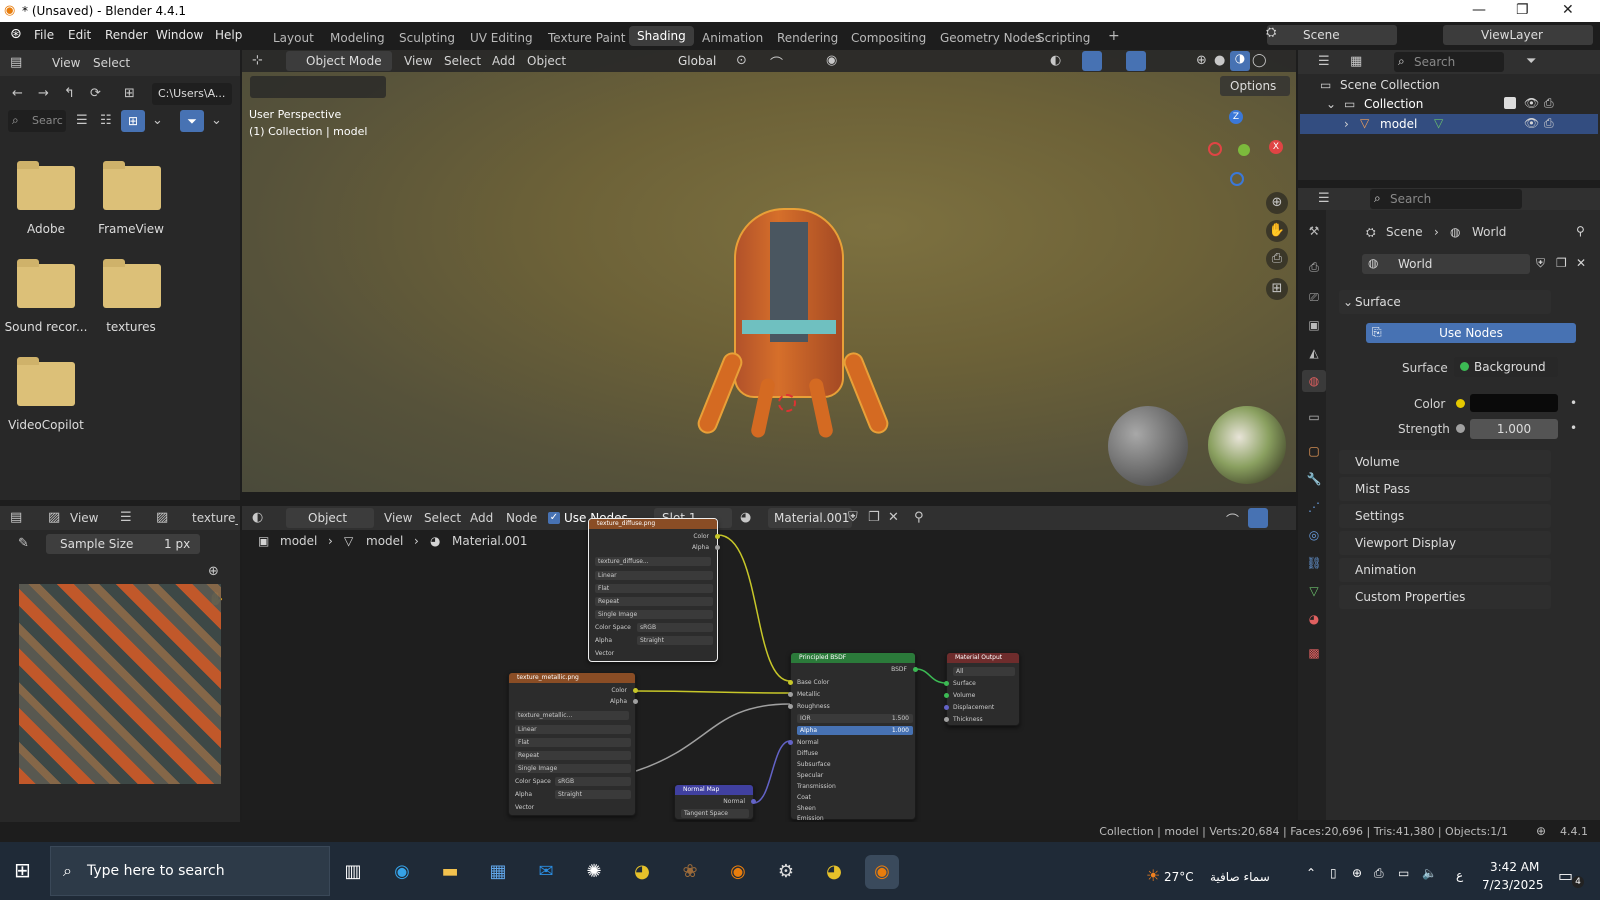  Describe the element at coordinates (814, 764) in the screenshot. I see `panel-subsurface: Subsurface` at that location.